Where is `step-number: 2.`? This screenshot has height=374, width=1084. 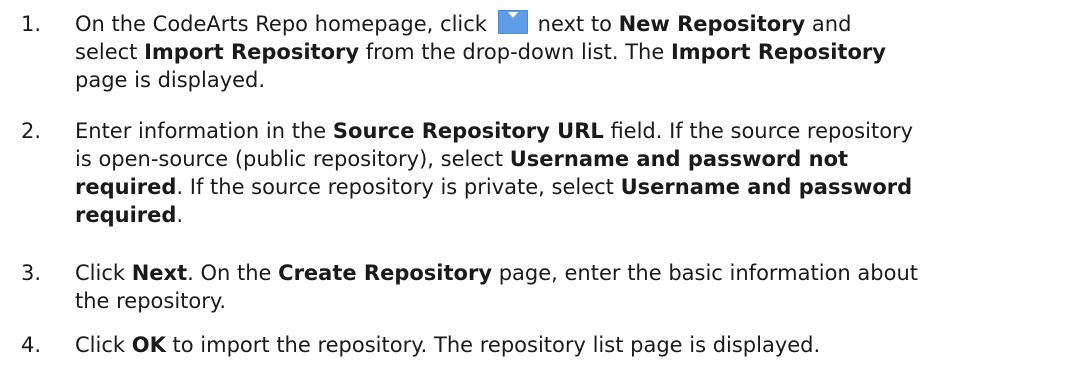 step-number: 2. is located at coordinates (31, 131).